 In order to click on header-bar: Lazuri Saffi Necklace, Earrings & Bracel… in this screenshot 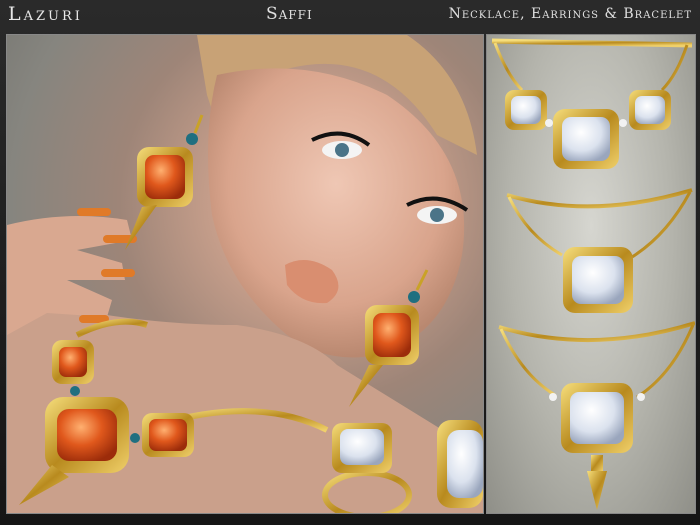, I will do `click(350, 15)`.